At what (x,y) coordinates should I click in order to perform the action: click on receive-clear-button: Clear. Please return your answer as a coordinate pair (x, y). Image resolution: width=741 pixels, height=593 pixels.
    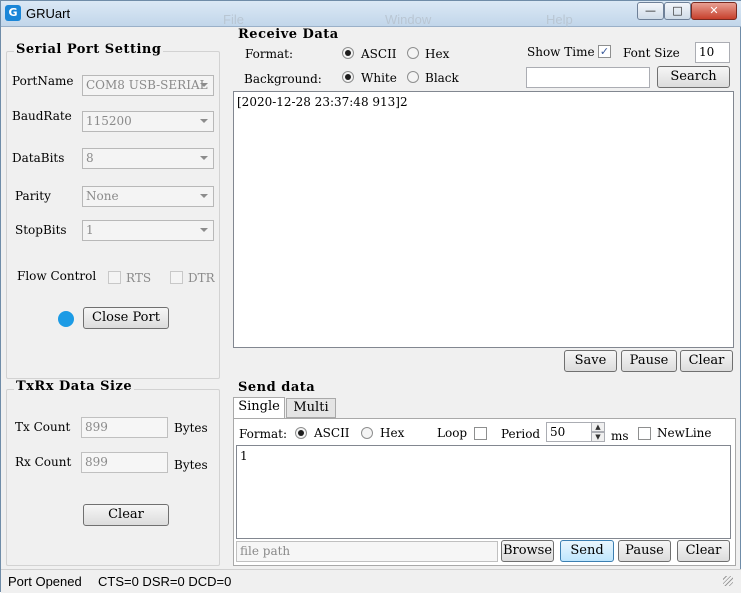
    Looking at the image, I should click on (706, 361).